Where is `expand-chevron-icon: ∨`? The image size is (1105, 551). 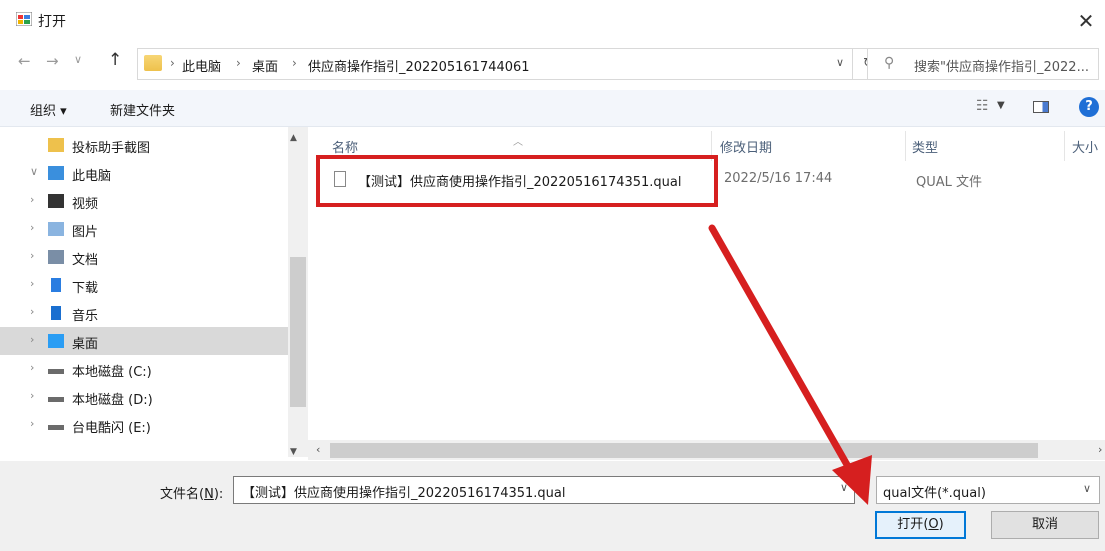
expand-chevron-icon: ∨ is located at coordinates (34, 171).